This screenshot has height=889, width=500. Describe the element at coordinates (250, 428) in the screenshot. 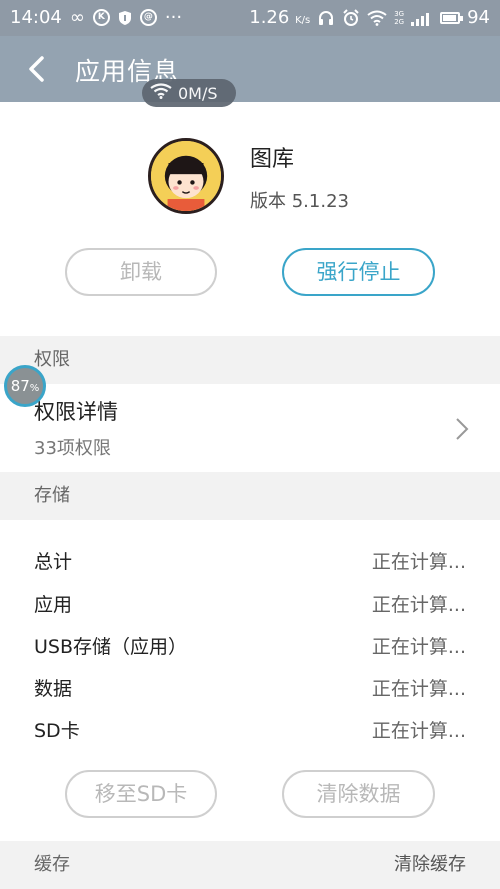

I see `permission-details-row: 权限详情 33项权限` at that location.